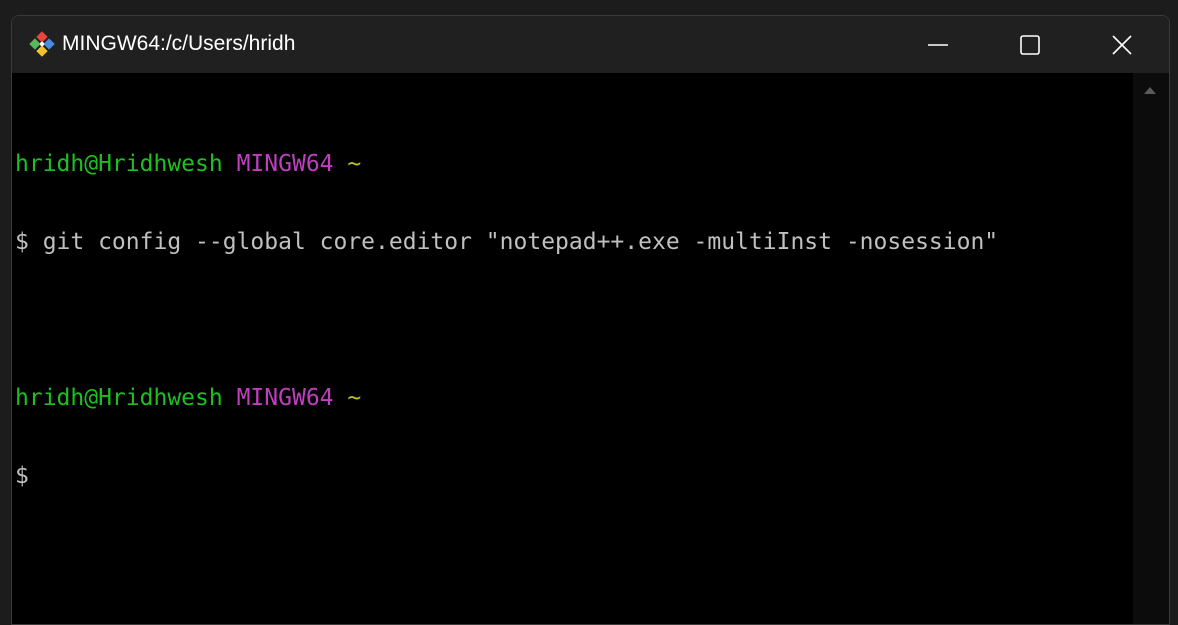 The width and height of the screenshot is (1178, 625). What do you see at coordinates (179, 43) in the screenshot?
I see `window-title: MINGW64:/c/Users/hridh` at bounding box center [179, 43].